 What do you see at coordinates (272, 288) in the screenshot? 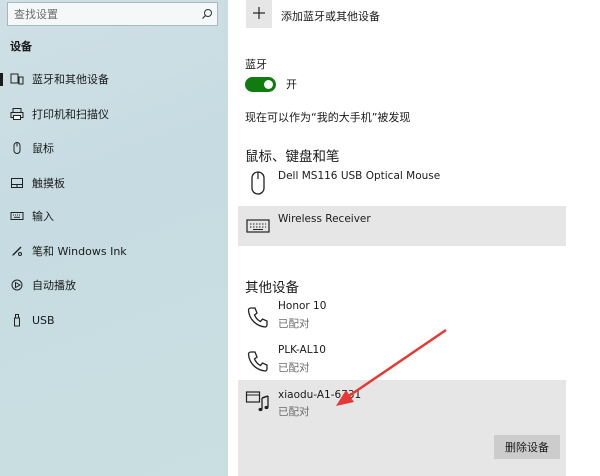
I see `other-devices-title: 其他设备` at bounding box center [272, 288].